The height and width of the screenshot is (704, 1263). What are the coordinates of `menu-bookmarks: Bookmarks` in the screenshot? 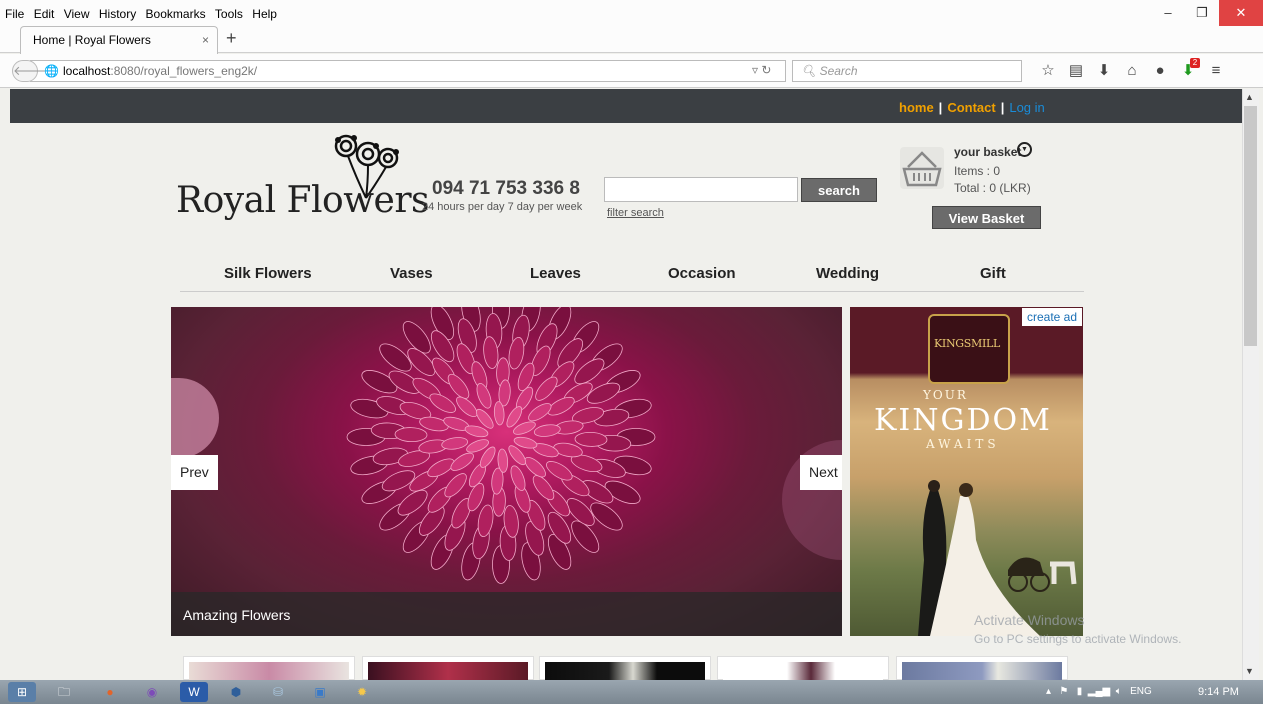 It's located at (176, 10).